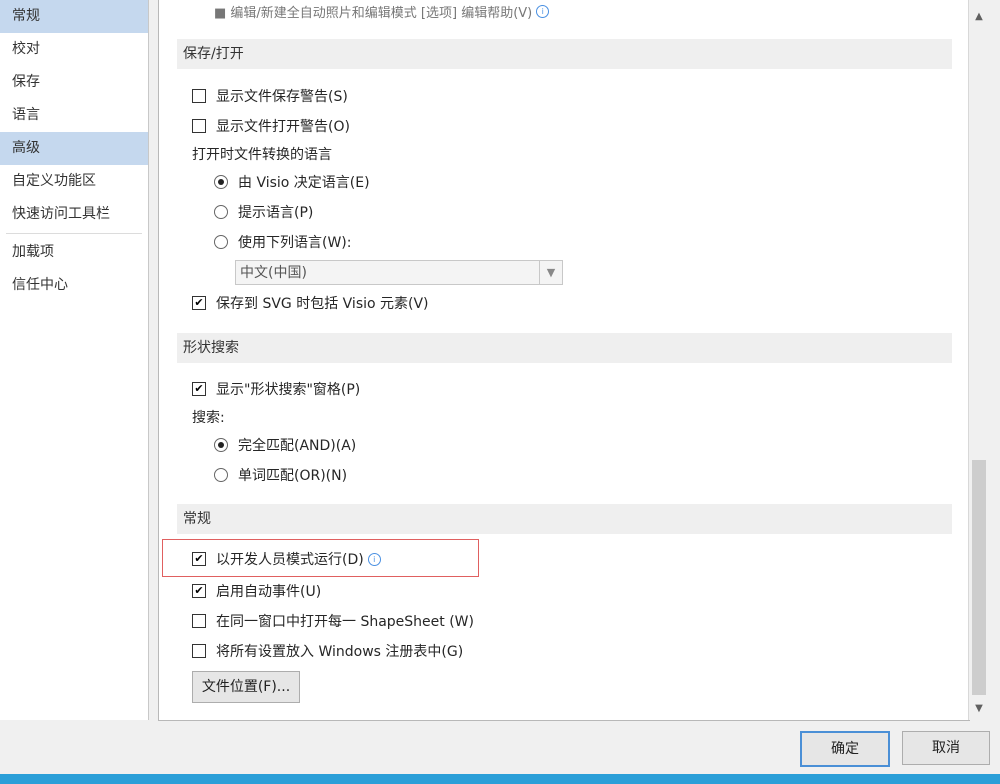 This screenshot has height=784, width=1000. I want to click on developer-mode-label: 以开发人员模式运行(D), so click(290, 560).